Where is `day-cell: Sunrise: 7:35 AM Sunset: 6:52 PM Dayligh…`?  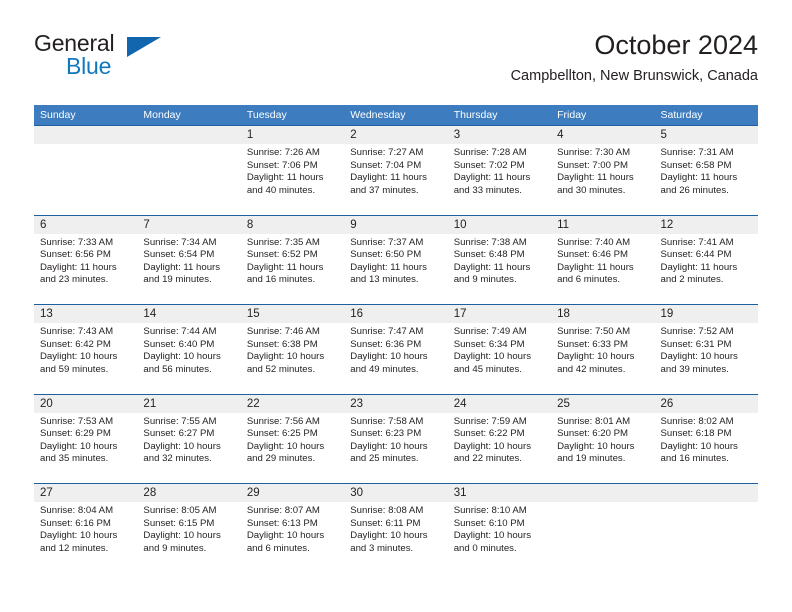 day-cell: Sunrise: 7:35 AM Sunset: 6:52 PM Dayligh… is located at coordinates (292, 260).